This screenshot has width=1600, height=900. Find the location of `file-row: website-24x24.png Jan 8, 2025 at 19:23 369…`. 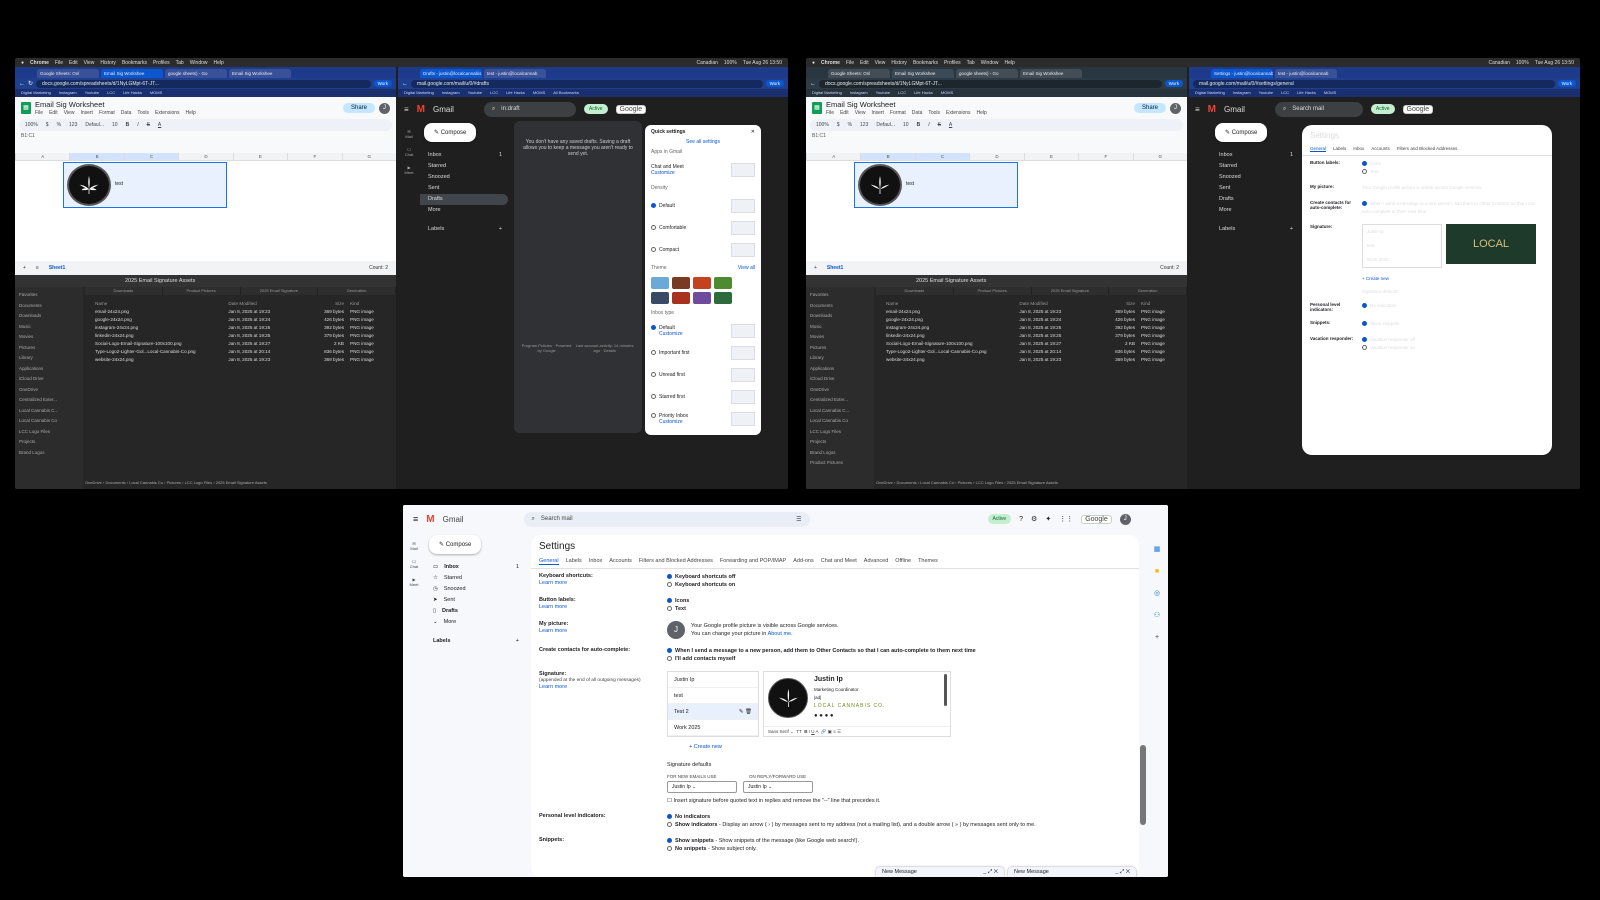

file-row: website-24x24.png Jan 8, 2025 at 19:23 369… is located at coordinates (242, 360).